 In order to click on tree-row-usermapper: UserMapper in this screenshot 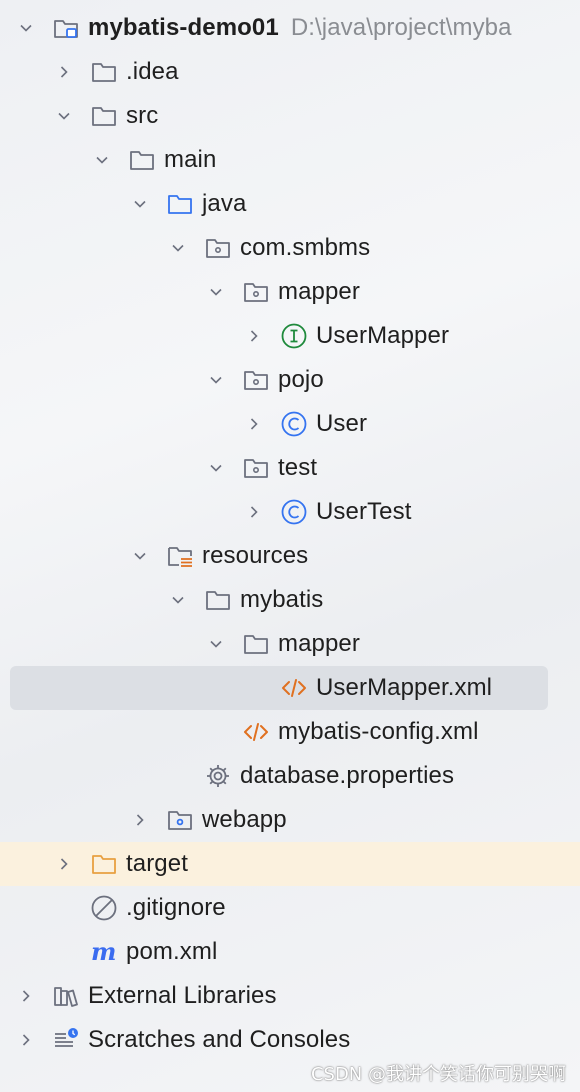, I will do `click(290, 336)`.